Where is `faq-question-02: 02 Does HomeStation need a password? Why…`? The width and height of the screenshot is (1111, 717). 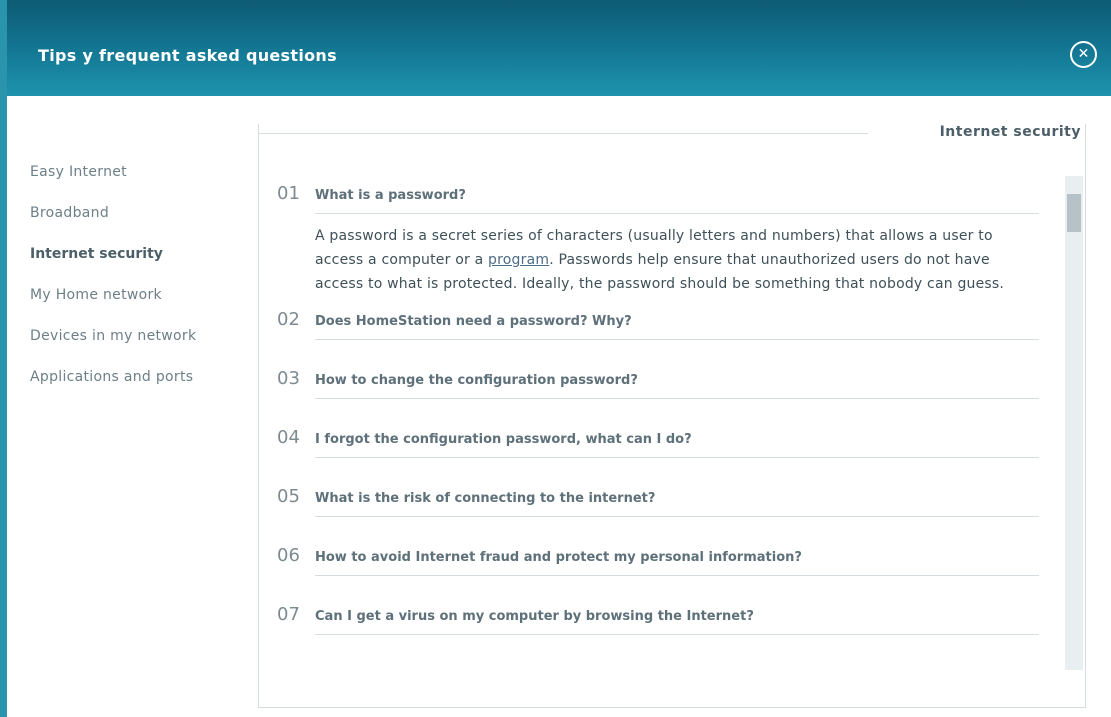 faq-question-02: 02 Does HomeStation need a password? Why… is located at coordinates (658, 321).